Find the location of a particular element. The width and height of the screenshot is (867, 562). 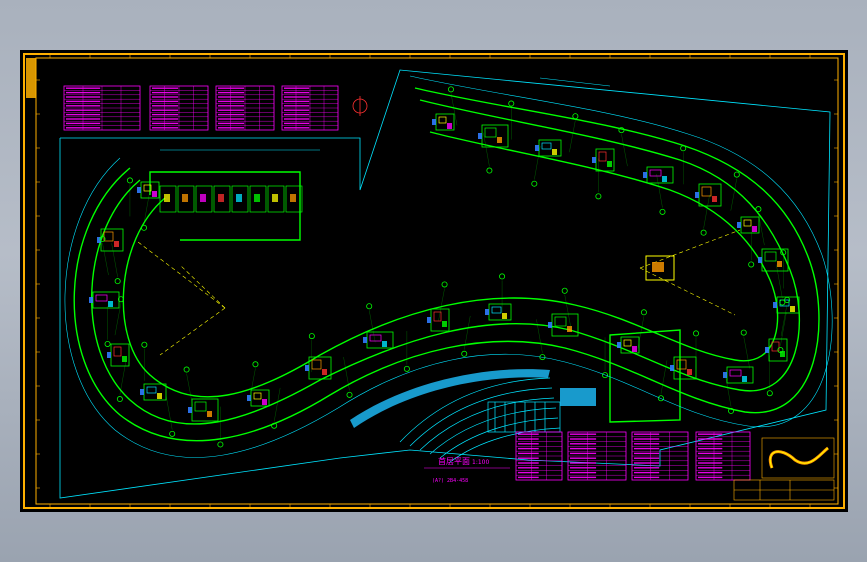

north-arrow-icon is located at coordinates (360, 106).